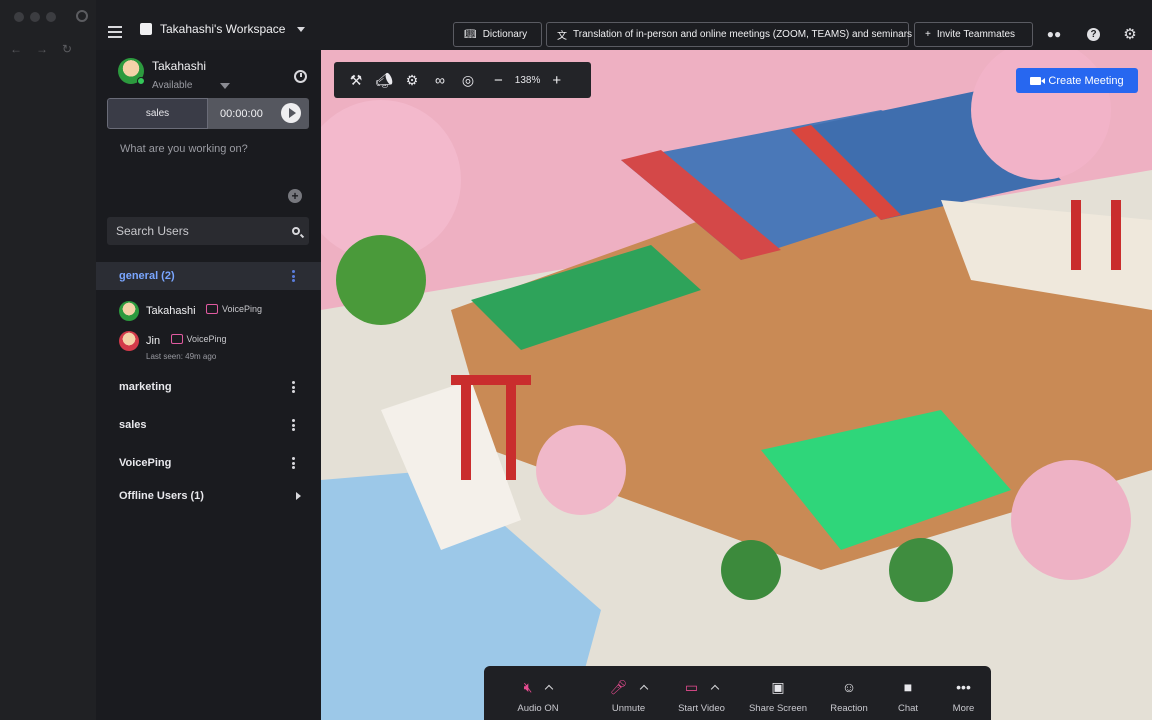 The width and height of the screenshot is (1152, 720). Describe the element at coordinates (1054, 34) in the screenshot. I see `users-icon: ●●` at that location.